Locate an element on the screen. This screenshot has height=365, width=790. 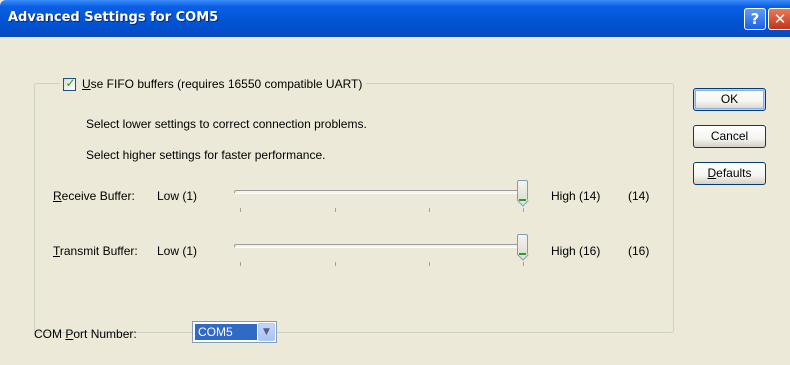
receive-buffer-label: Receive Buffer: is located at coordinates (94, 196).